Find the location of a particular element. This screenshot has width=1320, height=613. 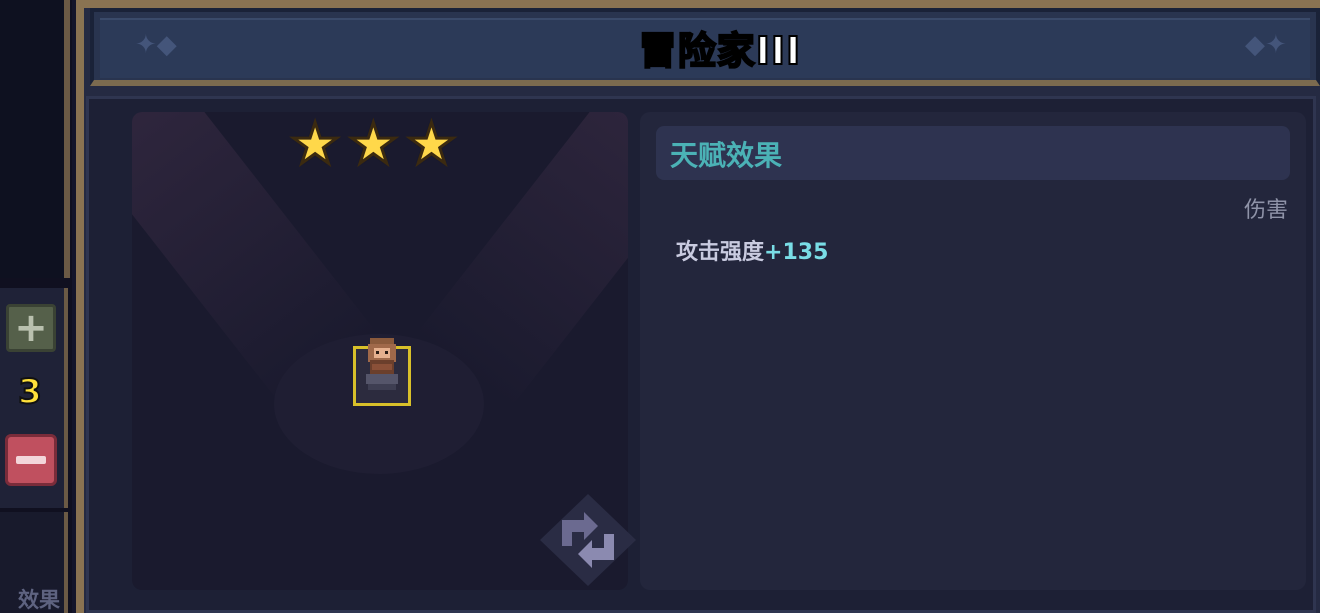

dialog-title: 冒险家III is located at coordinates (720, 51).